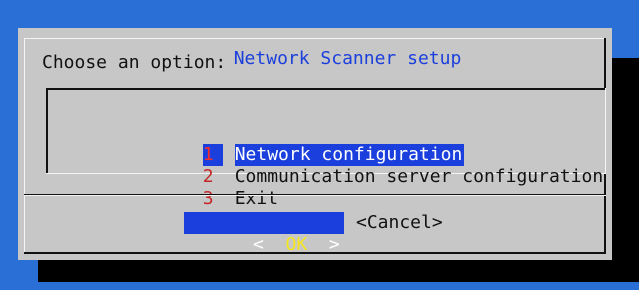  Describe the element at coordinates (290, 144) in the screenshot. I see `menu-item-network-configuration: 1 Network configuration` at that location.